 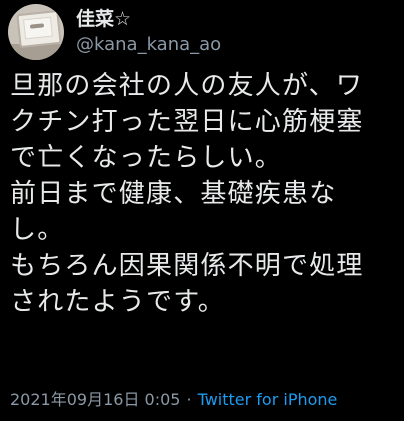 What do you see at coordinates (148, 45) in the screenshot?
I see `user-handle: @kana_kana_ao` at bounding box center [148, 45].